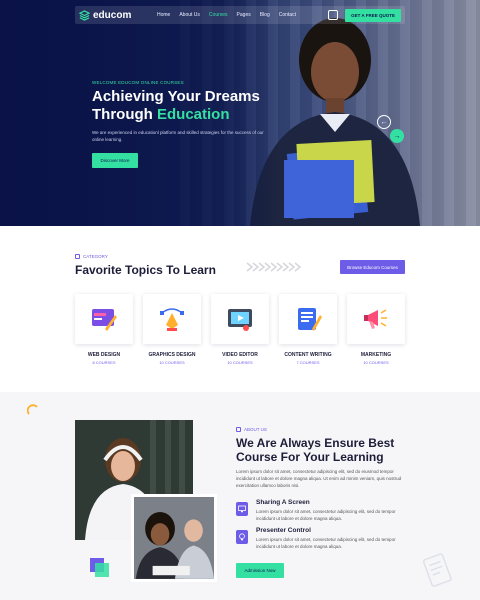  What do you see at coordinates (218, 15) in the screenshot?
I see `nav-item-courses: Courses` at bounding box center [218, 15].